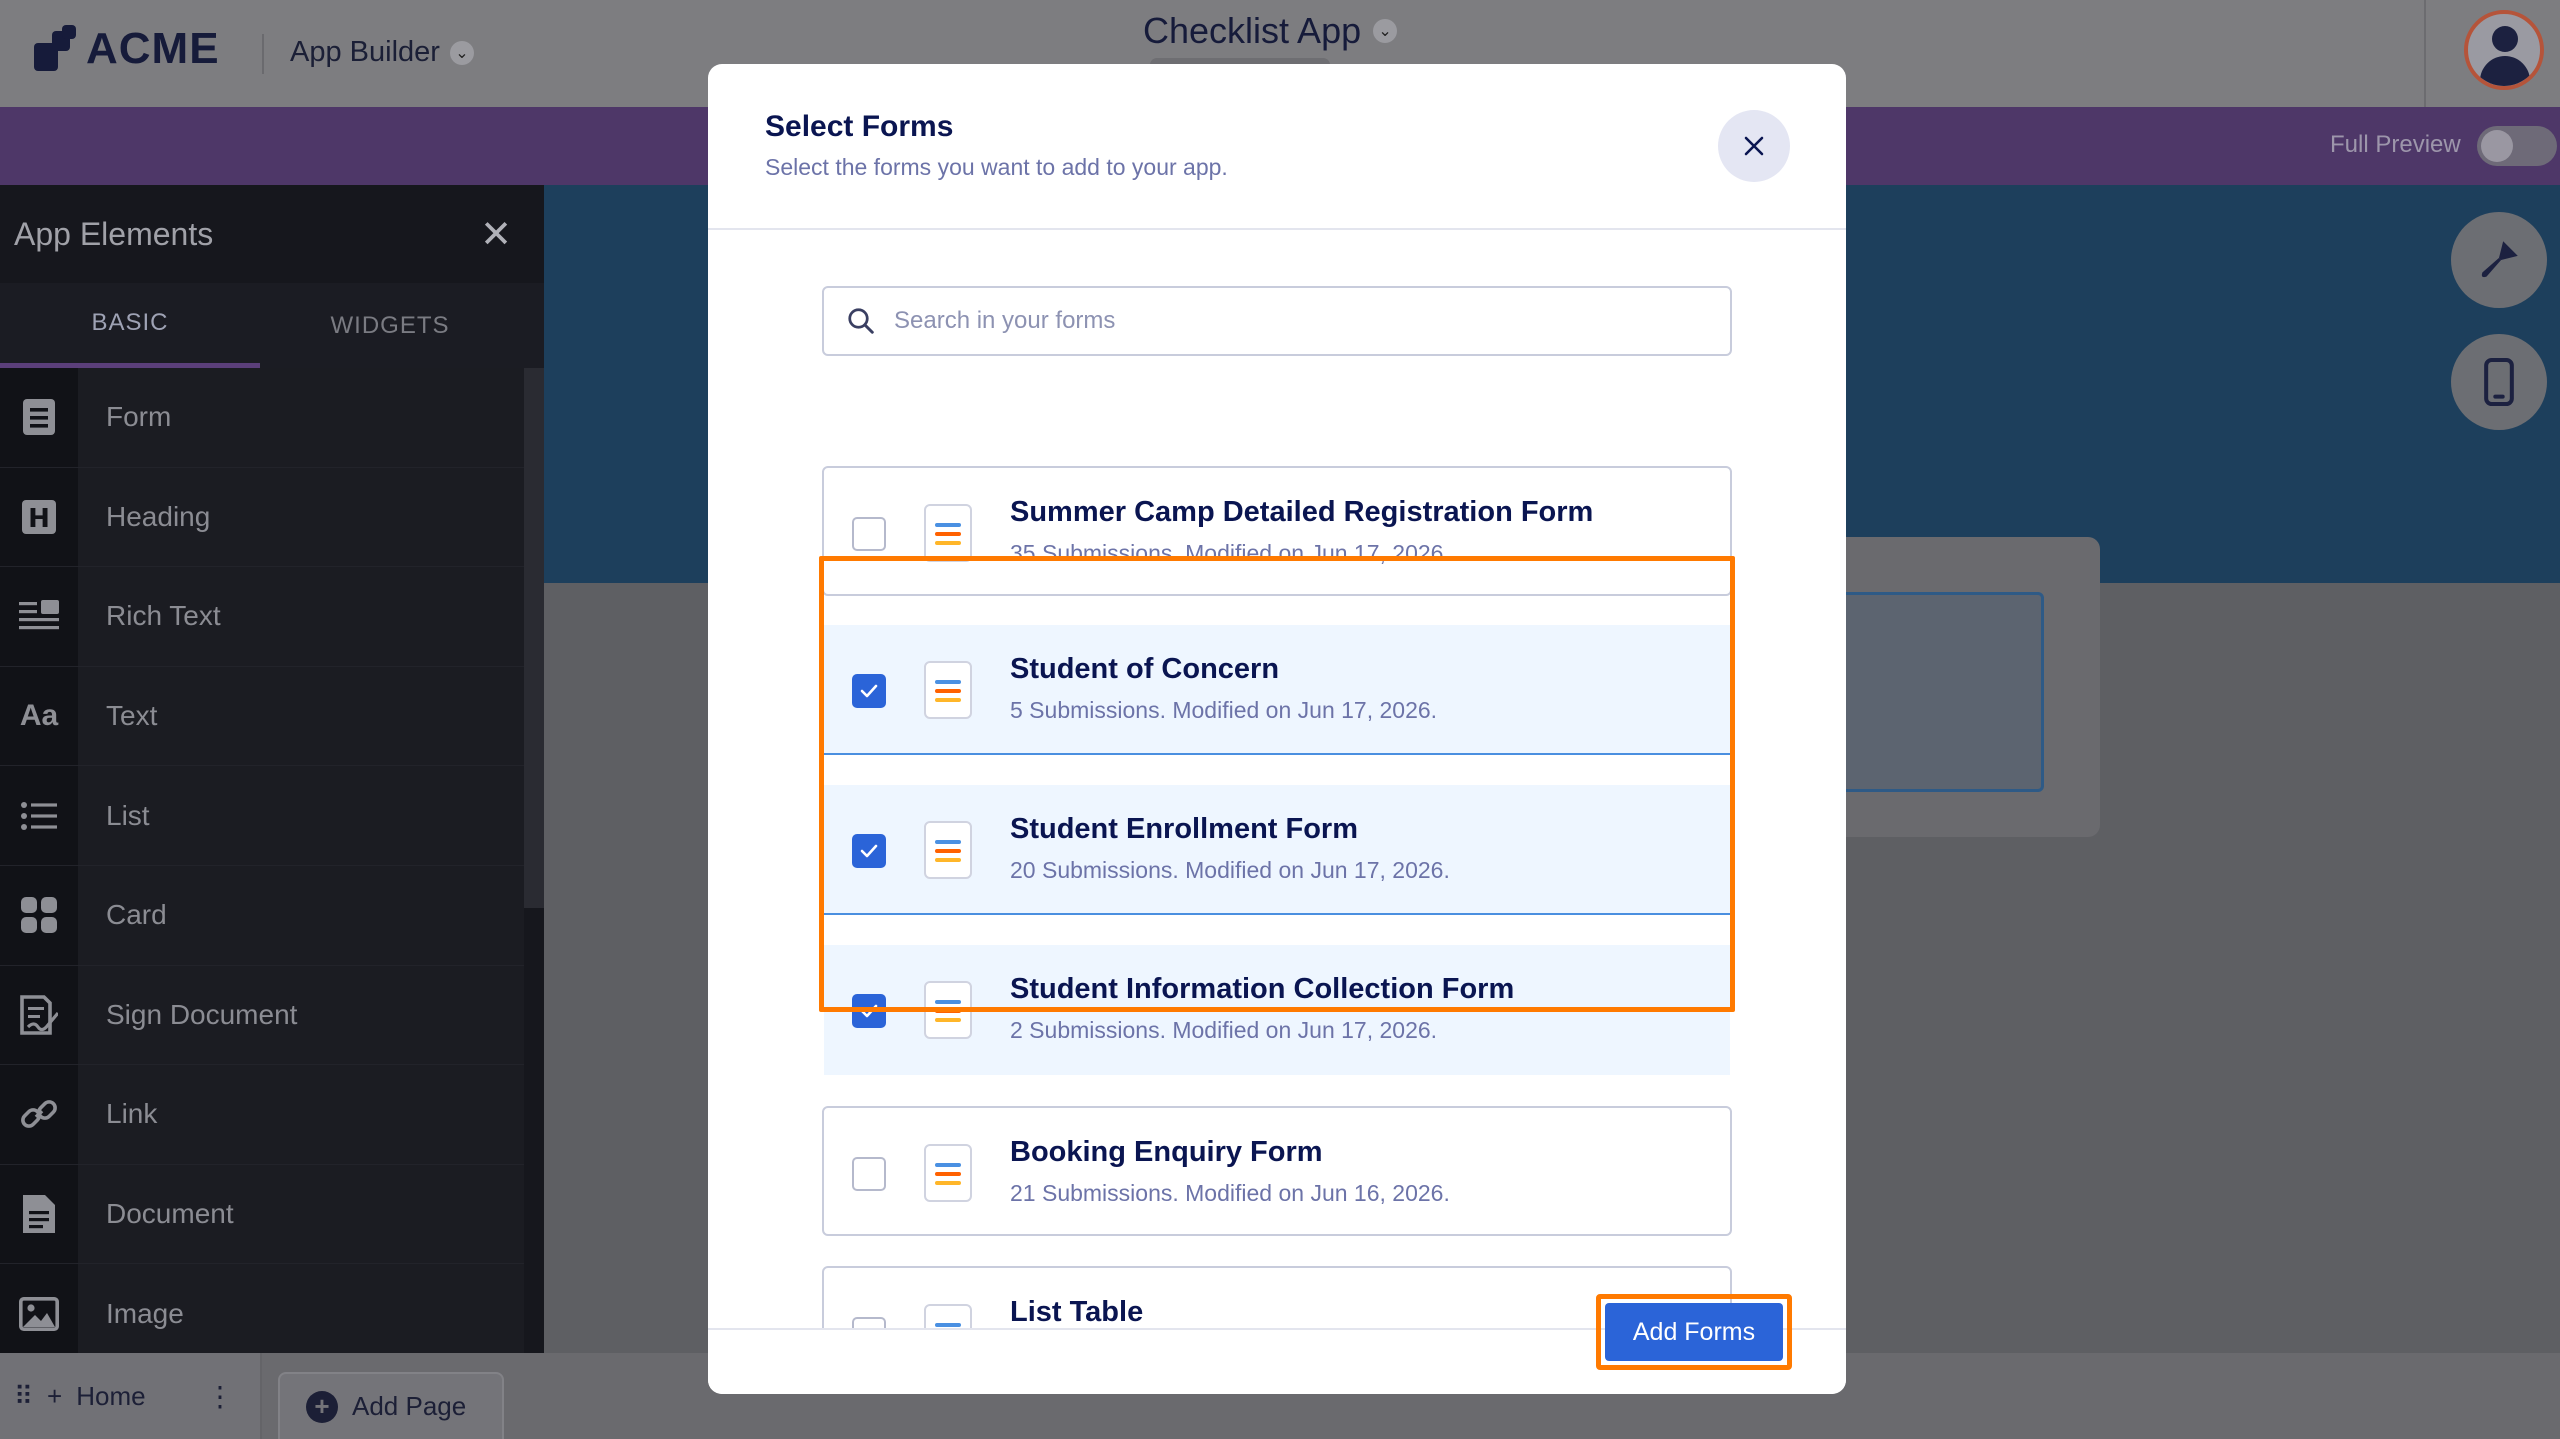  I want to click on element-item-rich-text: Rich Text, so click(262, 617).